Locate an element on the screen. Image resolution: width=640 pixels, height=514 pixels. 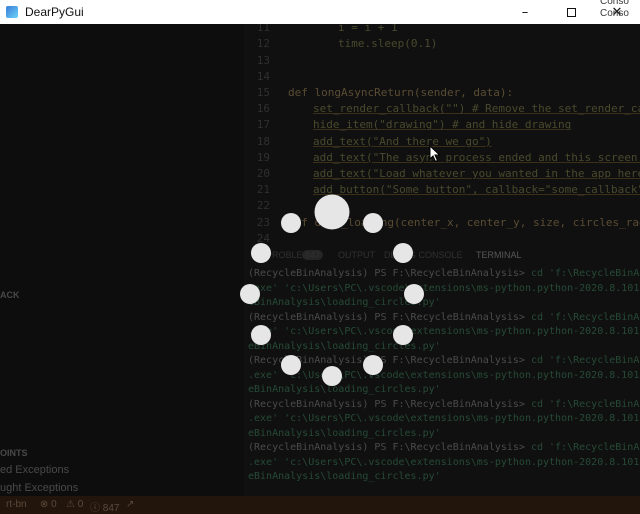
window-title: DearPyGui is located at coordinates (54, 12).